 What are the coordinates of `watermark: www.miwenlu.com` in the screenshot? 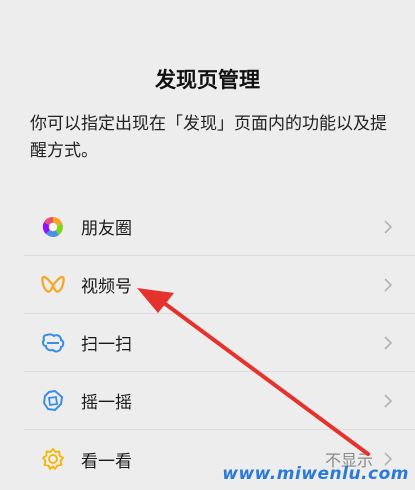 It's located at (315, 474).